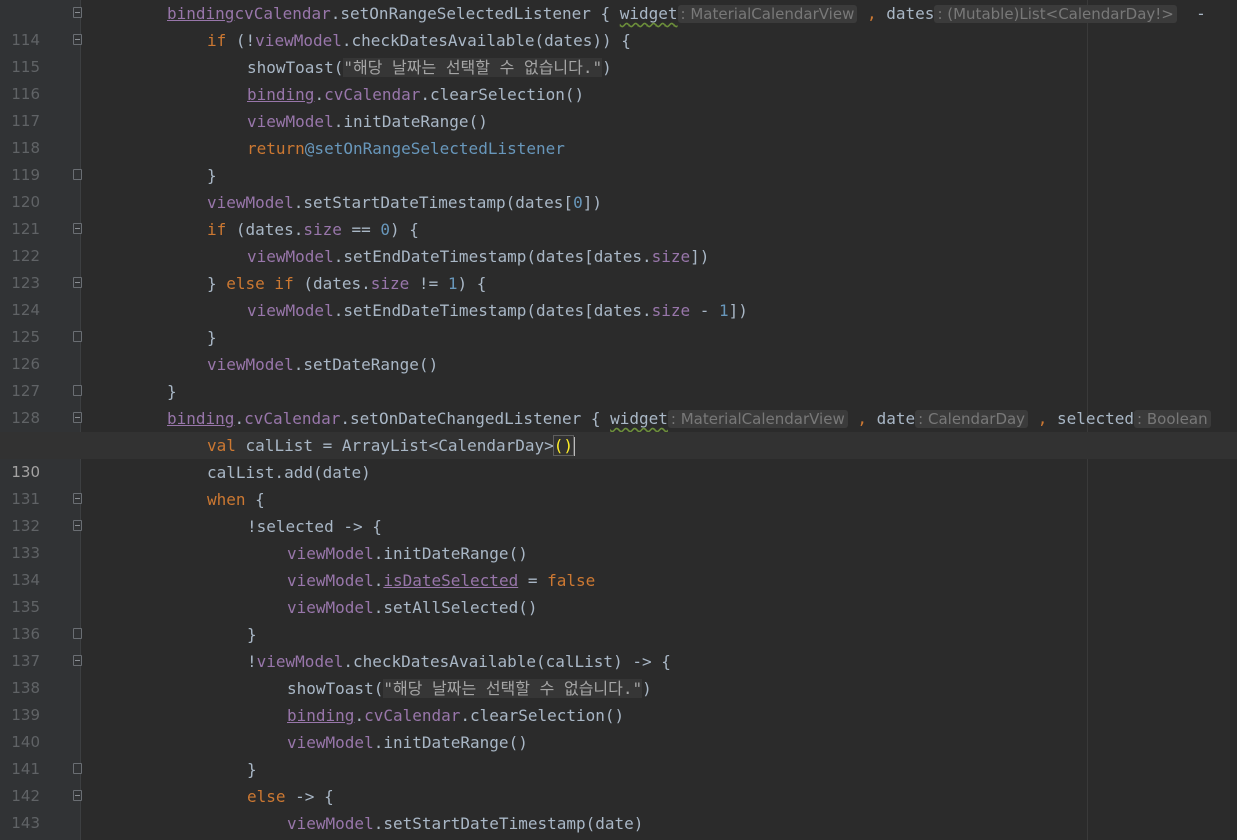 The width and height of the screenshot is (1237, 840). I want to click on code-line: 120 }, so click(618, 186).